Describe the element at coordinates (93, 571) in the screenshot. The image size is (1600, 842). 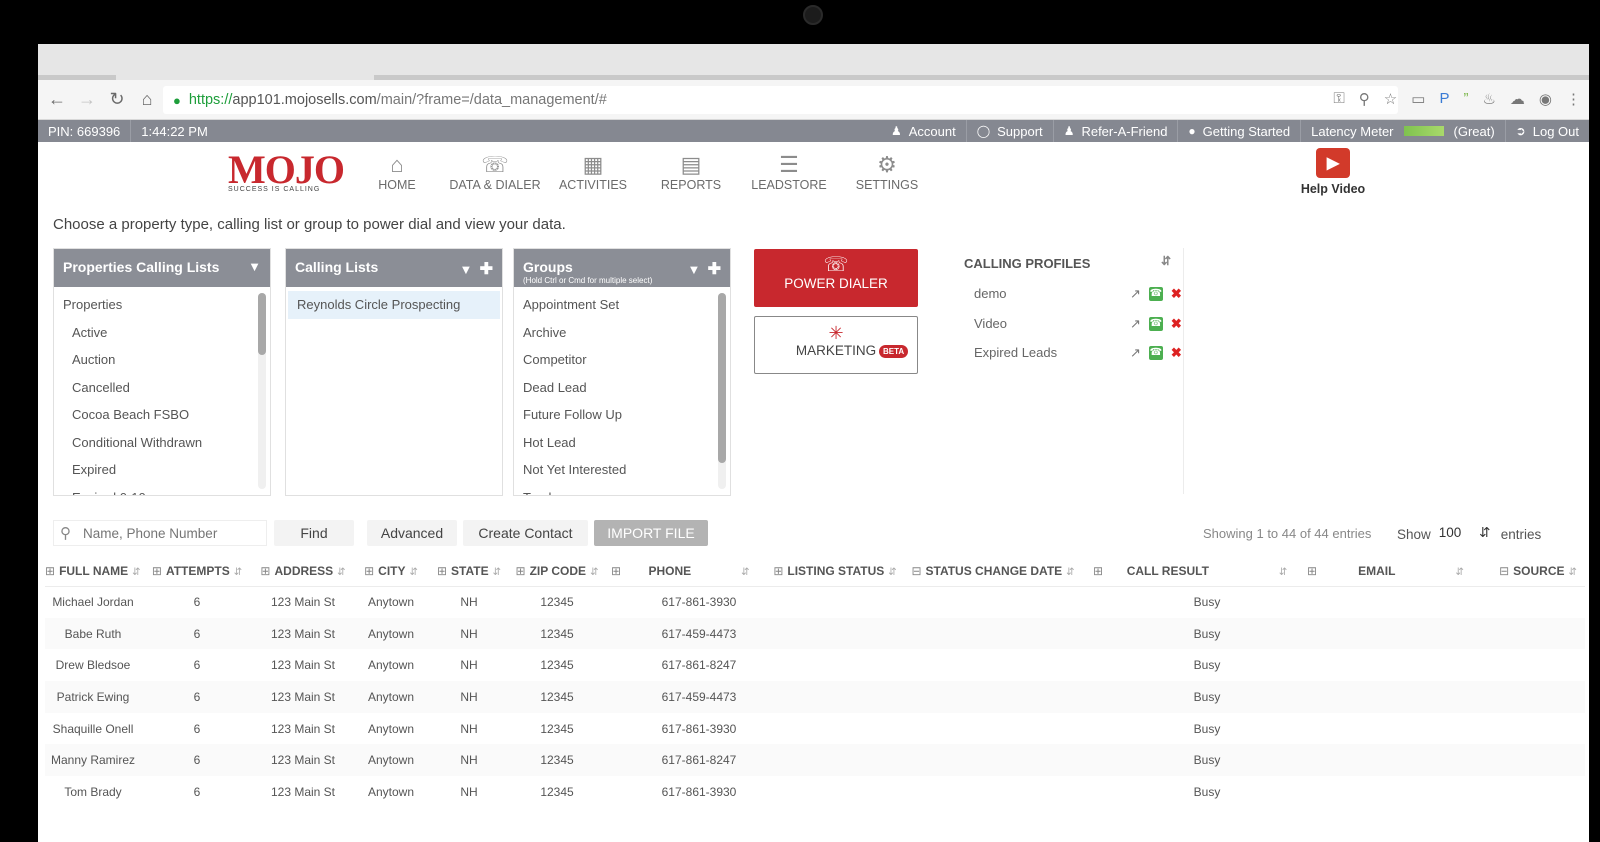
I see `col-full-name: ⊞ FULL NAME ⇵` at that location.